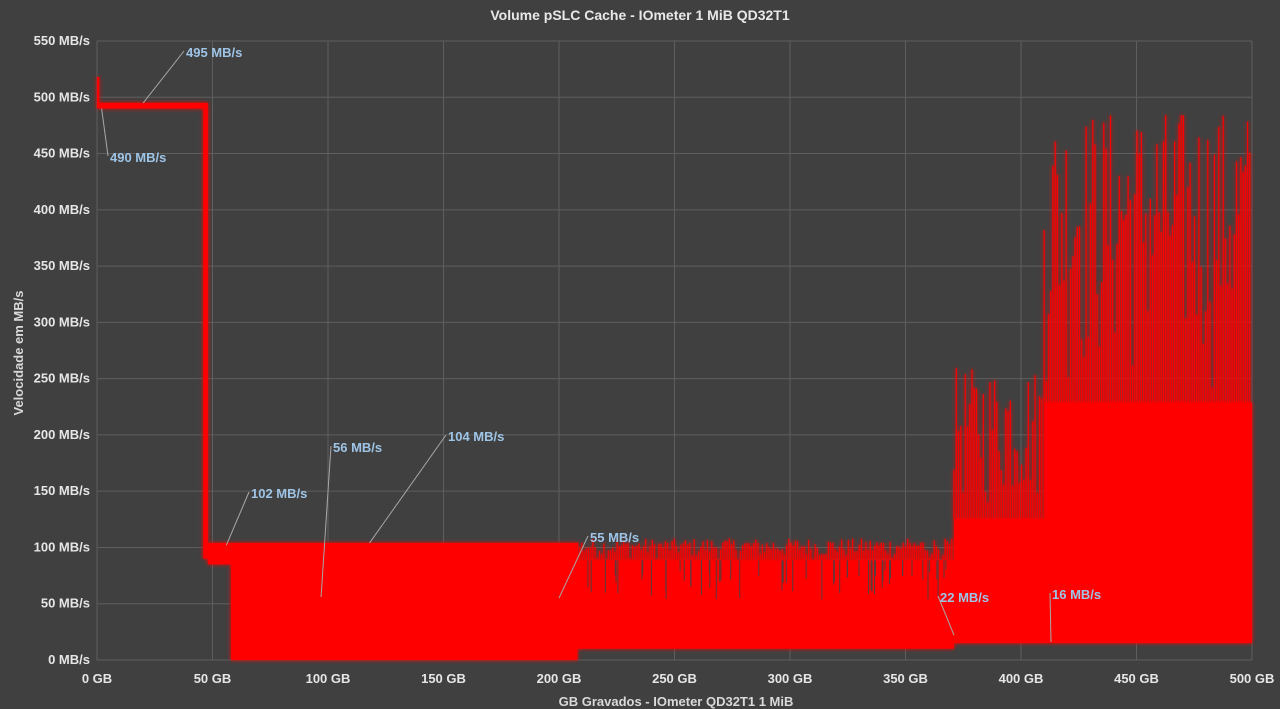 Image resolution: width=1280 pixels, height=709 pixels. I want to click on y-tick-label: 400 MB/s, so click(62, 209).